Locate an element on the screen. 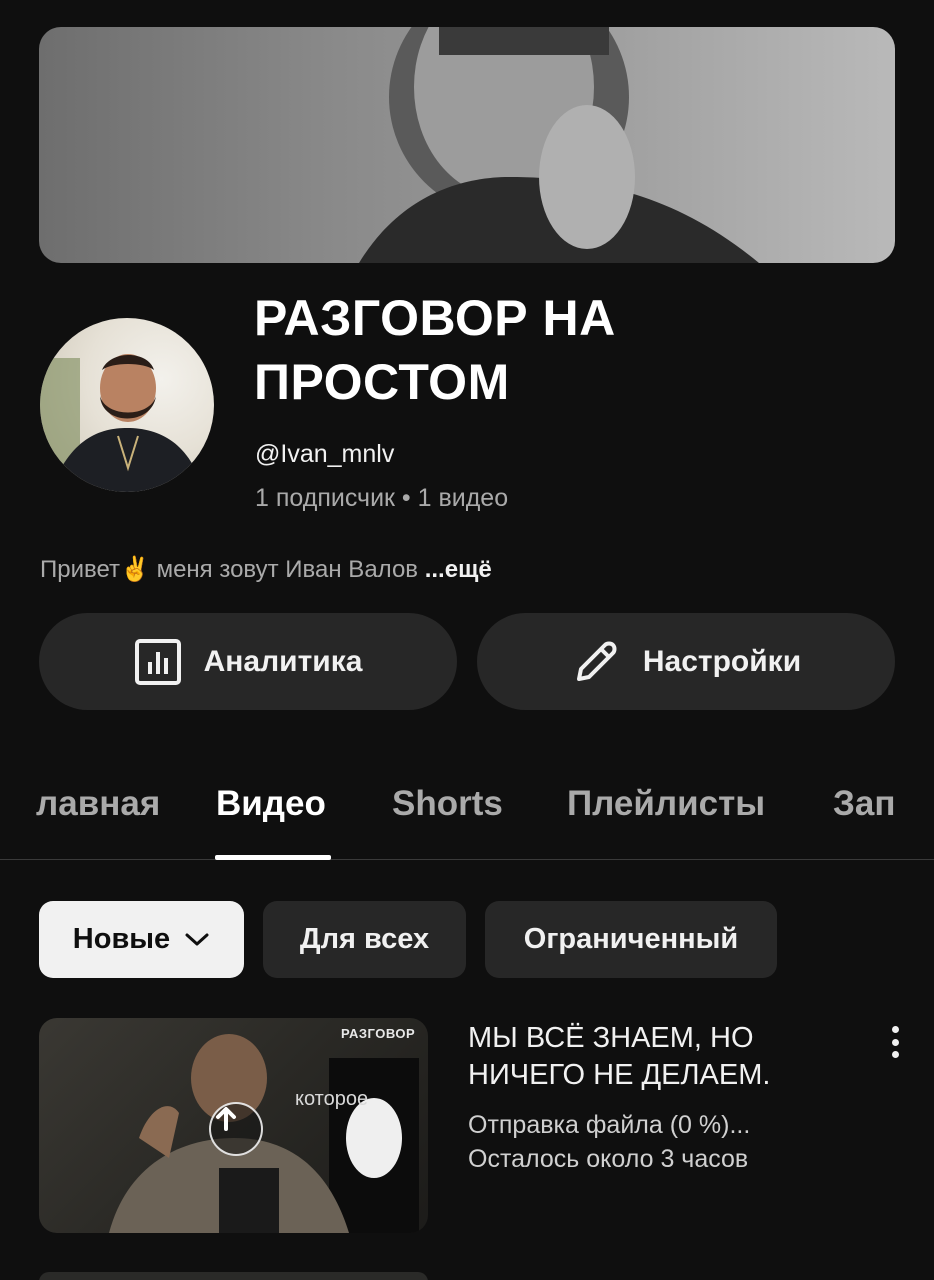  channel-stats: 1 подписчик • 1 видео is located at coordinates (382, 498).